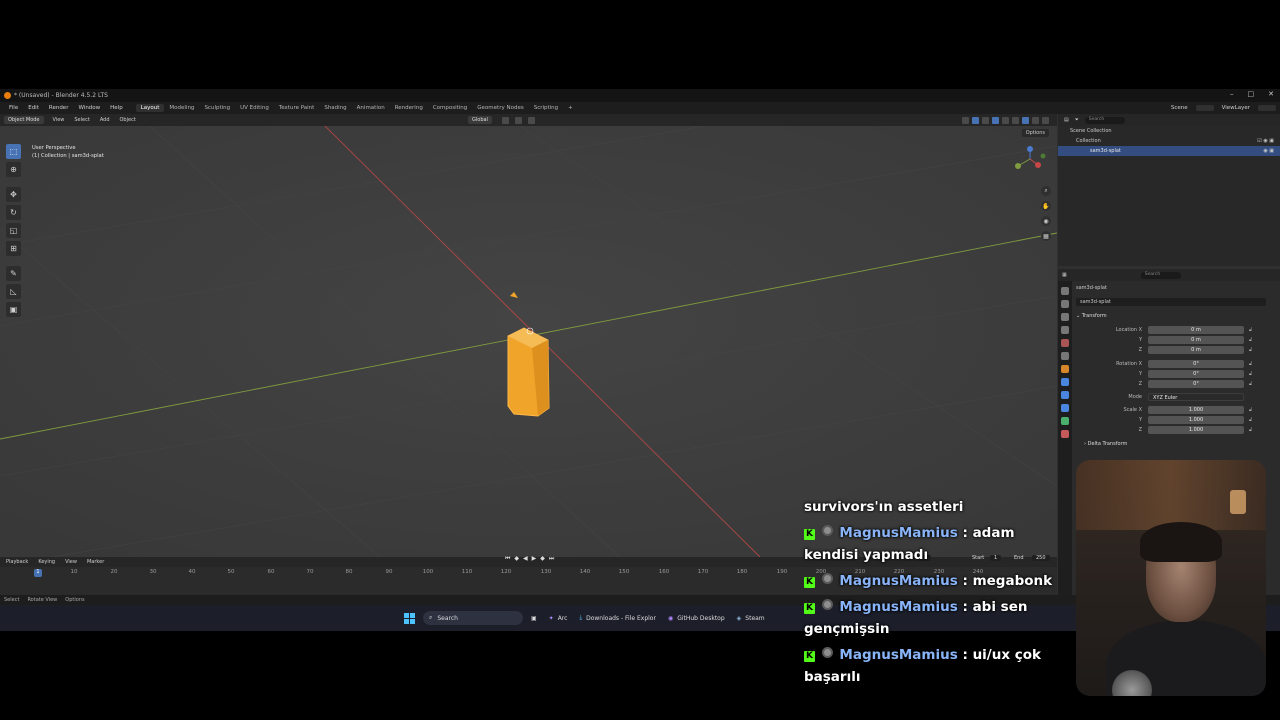  I want to click on scale-x-field: 1.000, so click(1196, 410).